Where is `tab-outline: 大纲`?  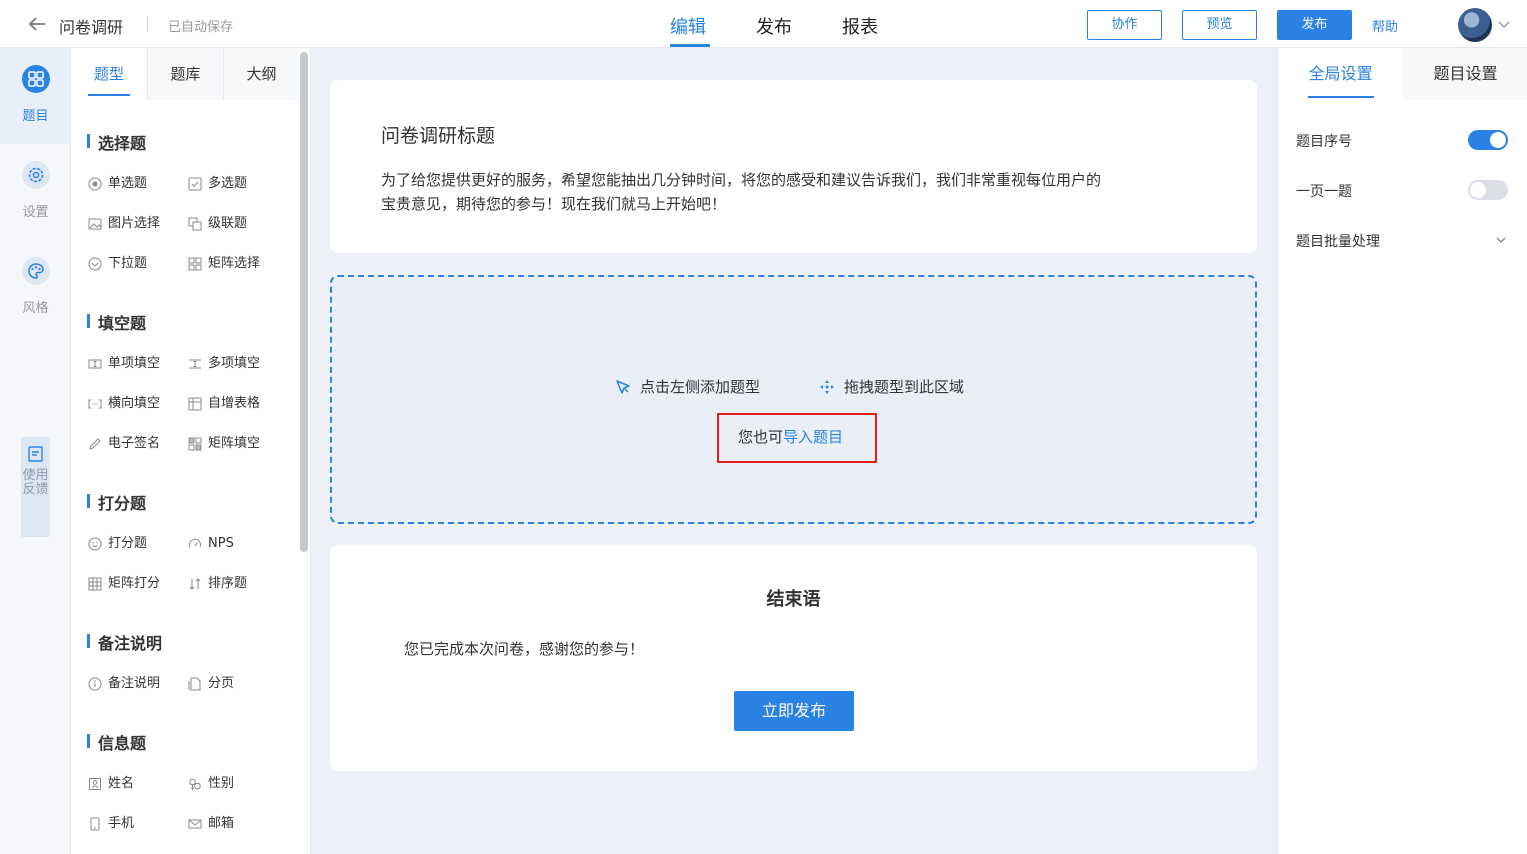 tab-outline: 大纲 is located at coordinates (261, 74).